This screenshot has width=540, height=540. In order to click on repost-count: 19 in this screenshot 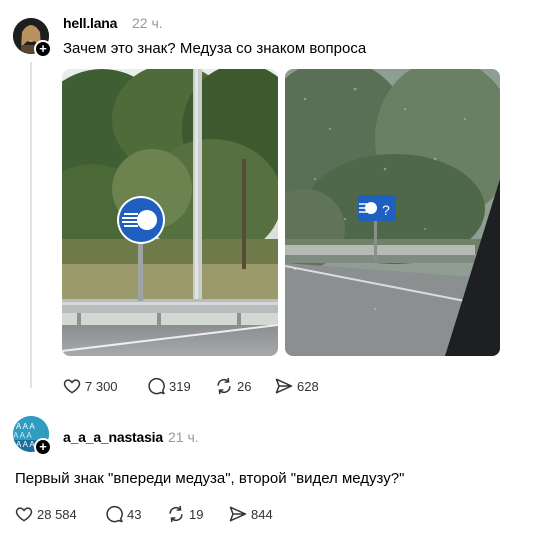, I will do `click(196, 514)`.